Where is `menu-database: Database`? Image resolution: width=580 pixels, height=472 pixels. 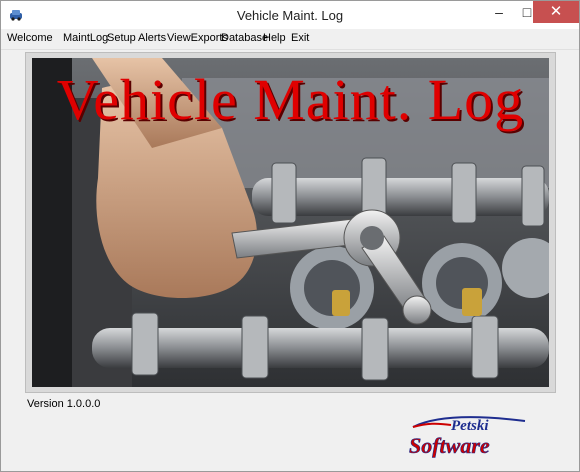
menu-database: Database is located at coordinates (244, 38).